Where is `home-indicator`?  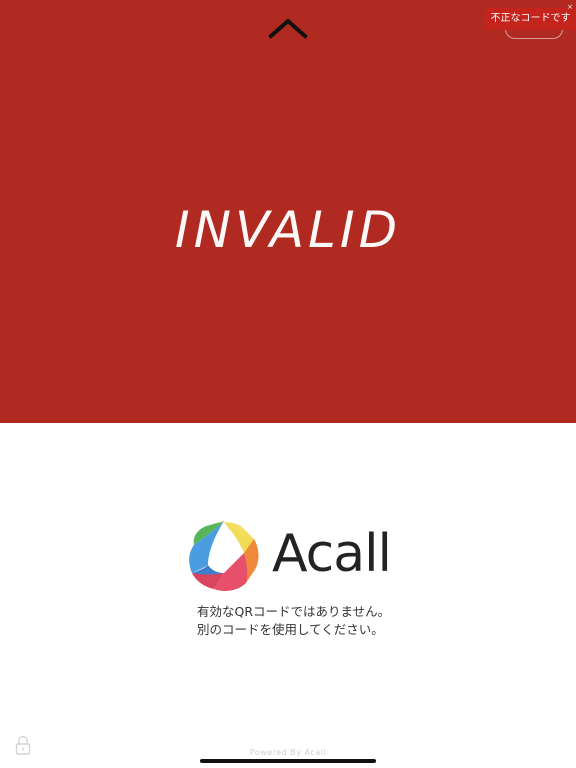 home-indicator is located at coordinates (288, 761).